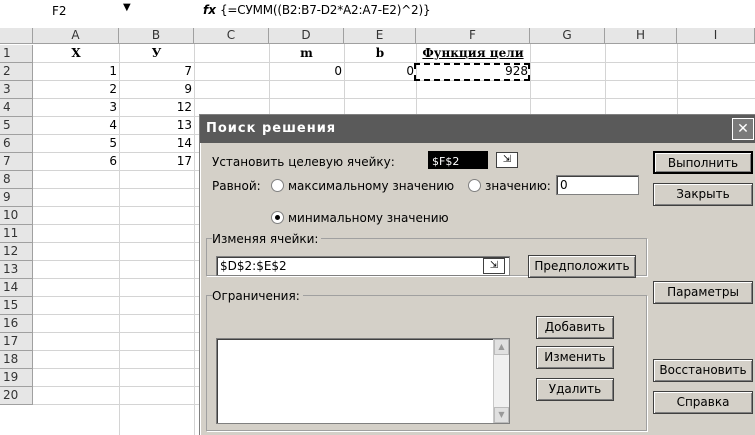  Describe the element at coordinates (194, 239) in the screenshot. I see `grid-line` at that location.